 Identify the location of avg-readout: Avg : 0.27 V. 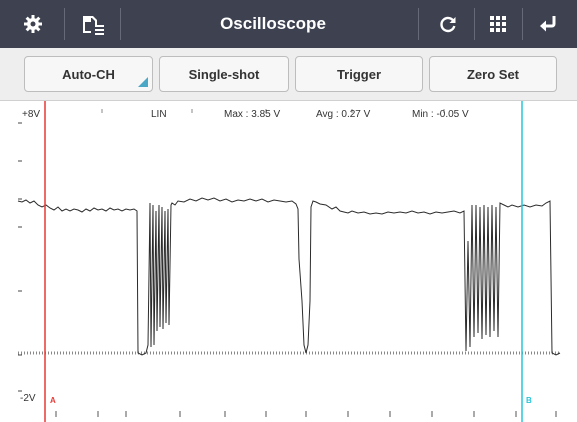
(343, 114).